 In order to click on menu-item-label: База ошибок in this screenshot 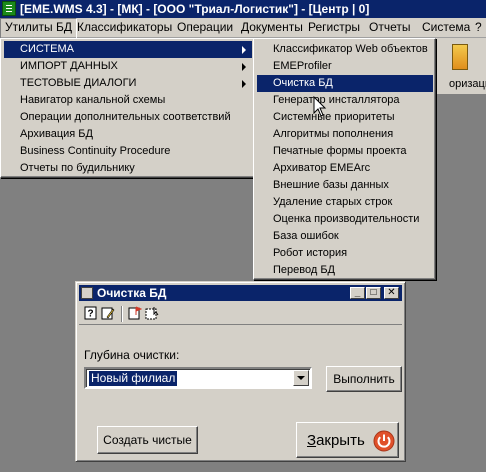, I will do `click(306, 236)`.